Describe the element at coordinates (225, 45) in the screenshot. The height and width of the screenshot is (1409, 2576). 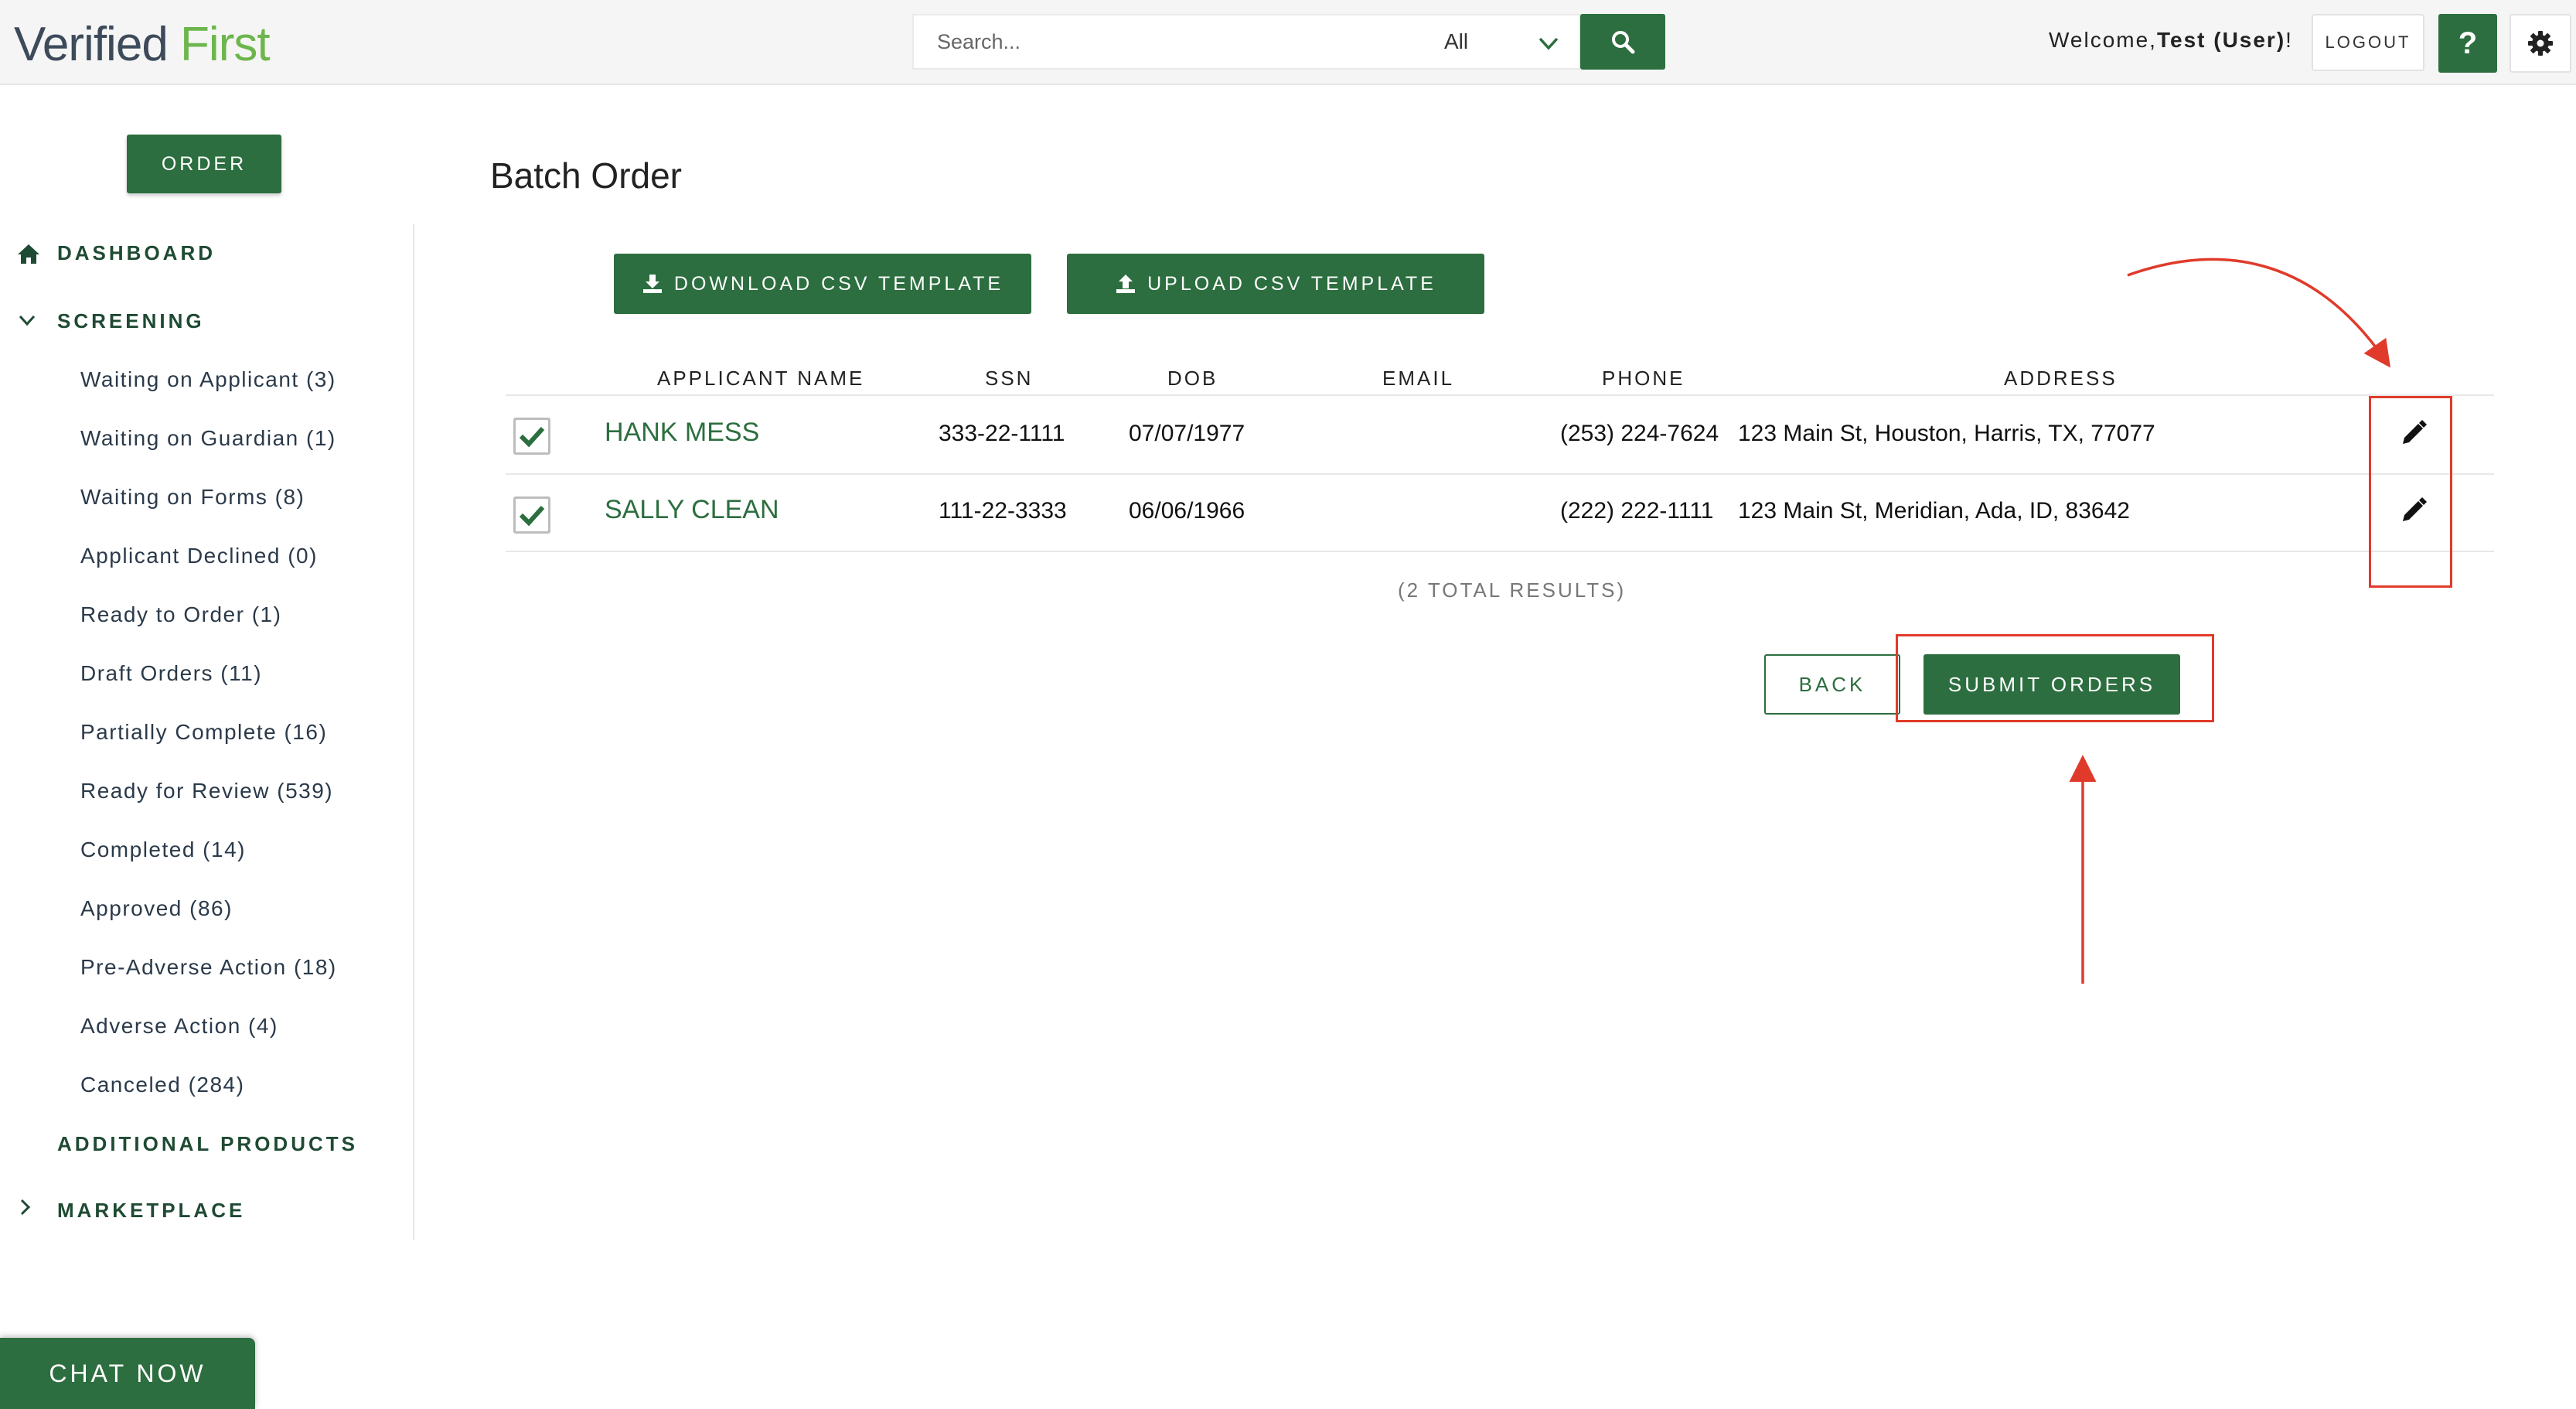
I see `logo-text-first: First` at that location.